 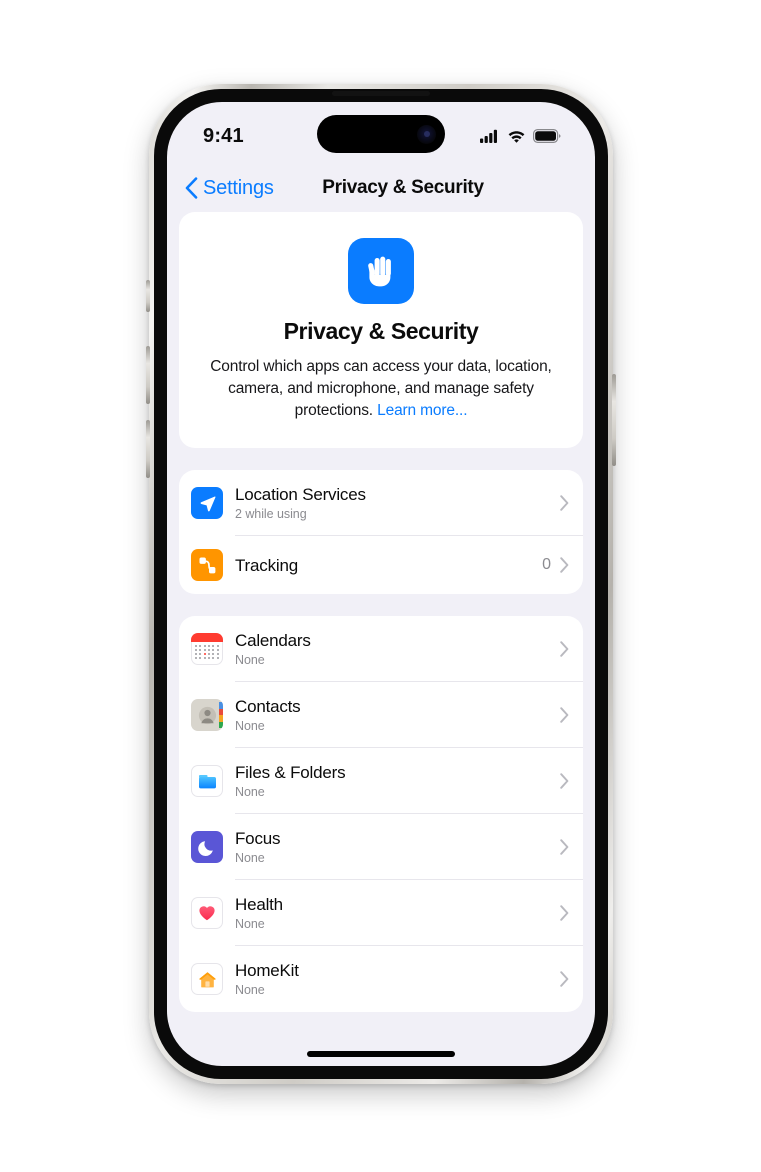 I want to click on row-contacts: Contacts None, so click(x=381, y=715).